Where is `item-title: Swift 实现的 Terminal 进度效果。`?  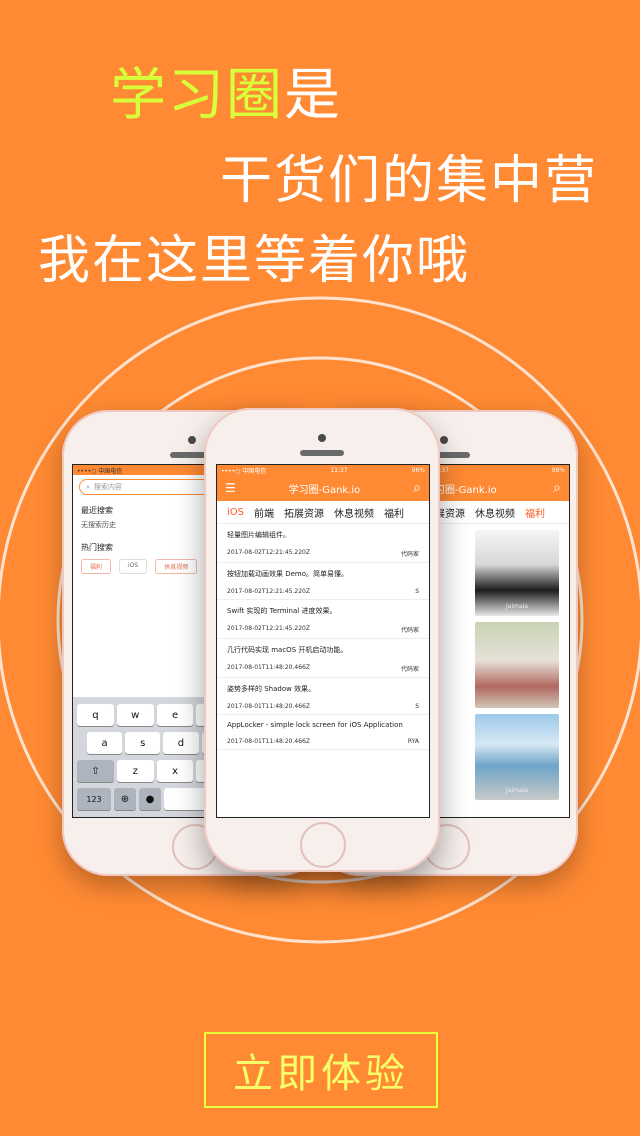 item-title: Swift 实现的 Terminal 进度效果。 is located at coordinates (282, 611).